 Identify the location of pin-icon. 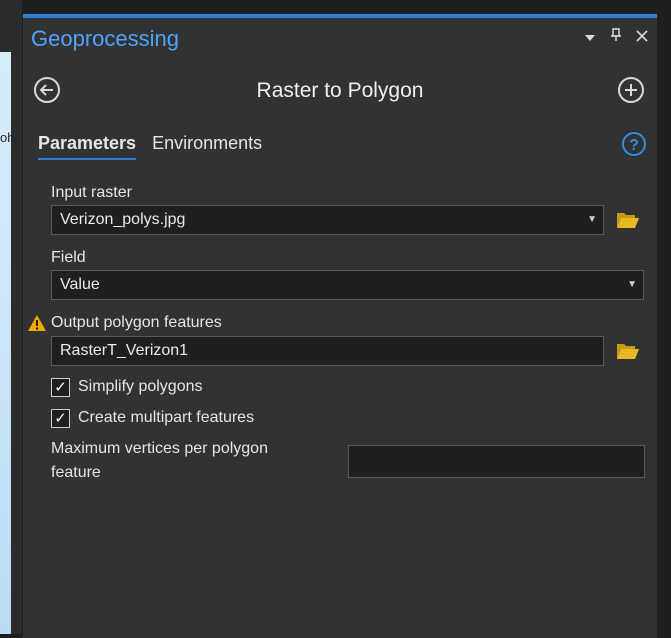
(616, 36).